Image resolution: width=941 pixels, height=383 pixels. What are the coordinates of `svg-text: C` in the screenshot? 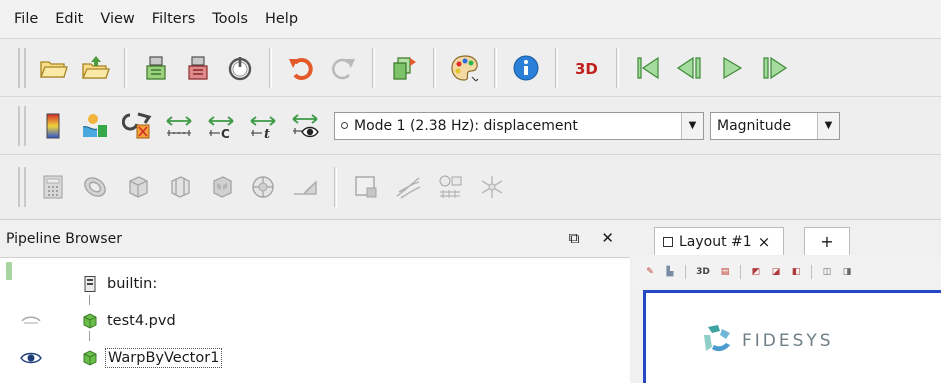 It's located at (225, 134).